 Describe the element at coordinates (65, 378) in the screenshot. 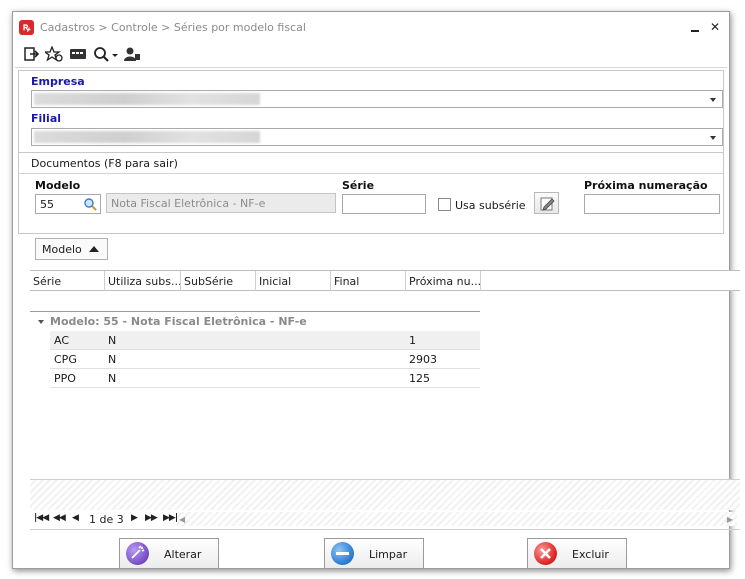

I see `cell-serie: PPO` at that location.